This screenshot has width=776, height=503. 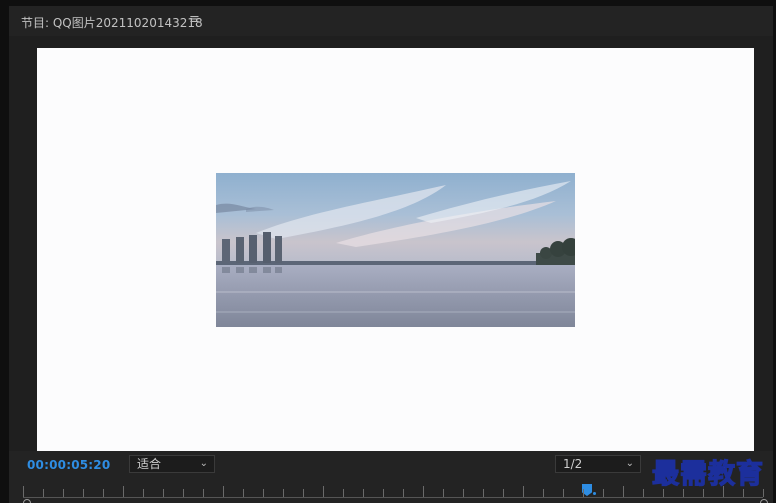 I want to click on zoom-level-value: 适合, so click(x=149, y=464).